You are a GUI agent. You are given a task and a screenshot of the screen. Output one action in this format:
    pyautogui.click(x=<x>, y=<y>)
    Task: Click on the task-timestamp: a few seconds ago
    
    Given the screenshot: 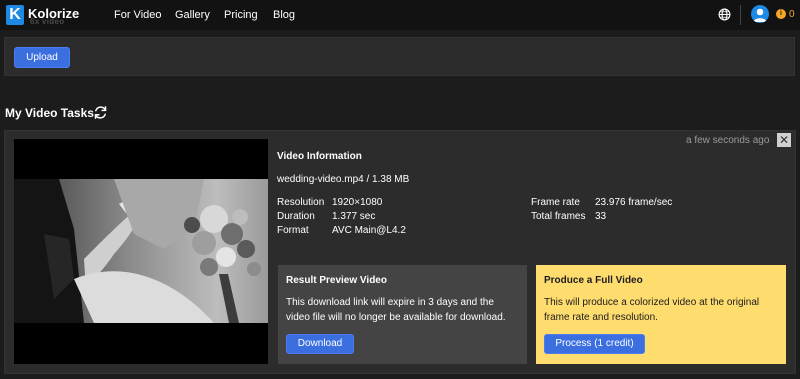 What is the action you would take?
    pyautogui.click(x=728, y=140)
    